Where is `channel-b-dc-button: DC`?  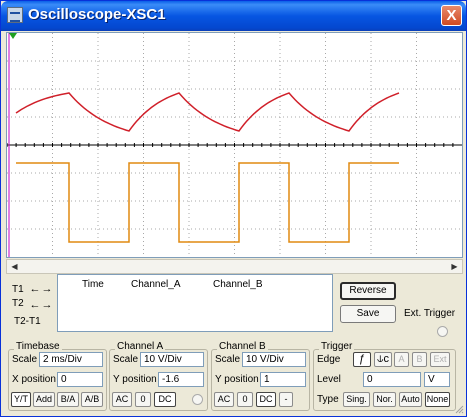 channel-b-dc-button: DC is located at coordinates (266, 399).